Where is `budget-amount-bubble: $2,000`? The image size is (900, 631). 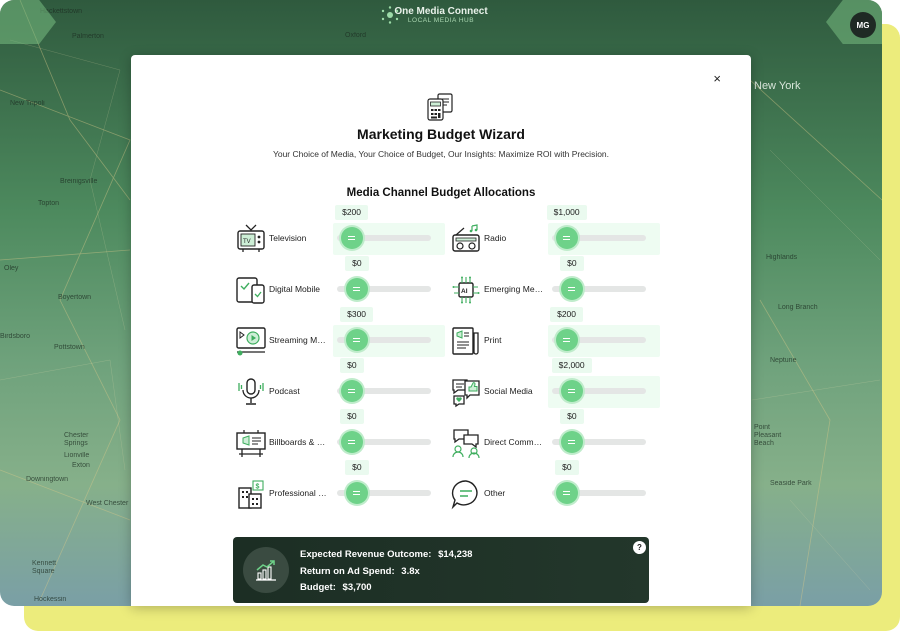
budget-amount-bubble: $2,000 is located at coordinates (571, 365).